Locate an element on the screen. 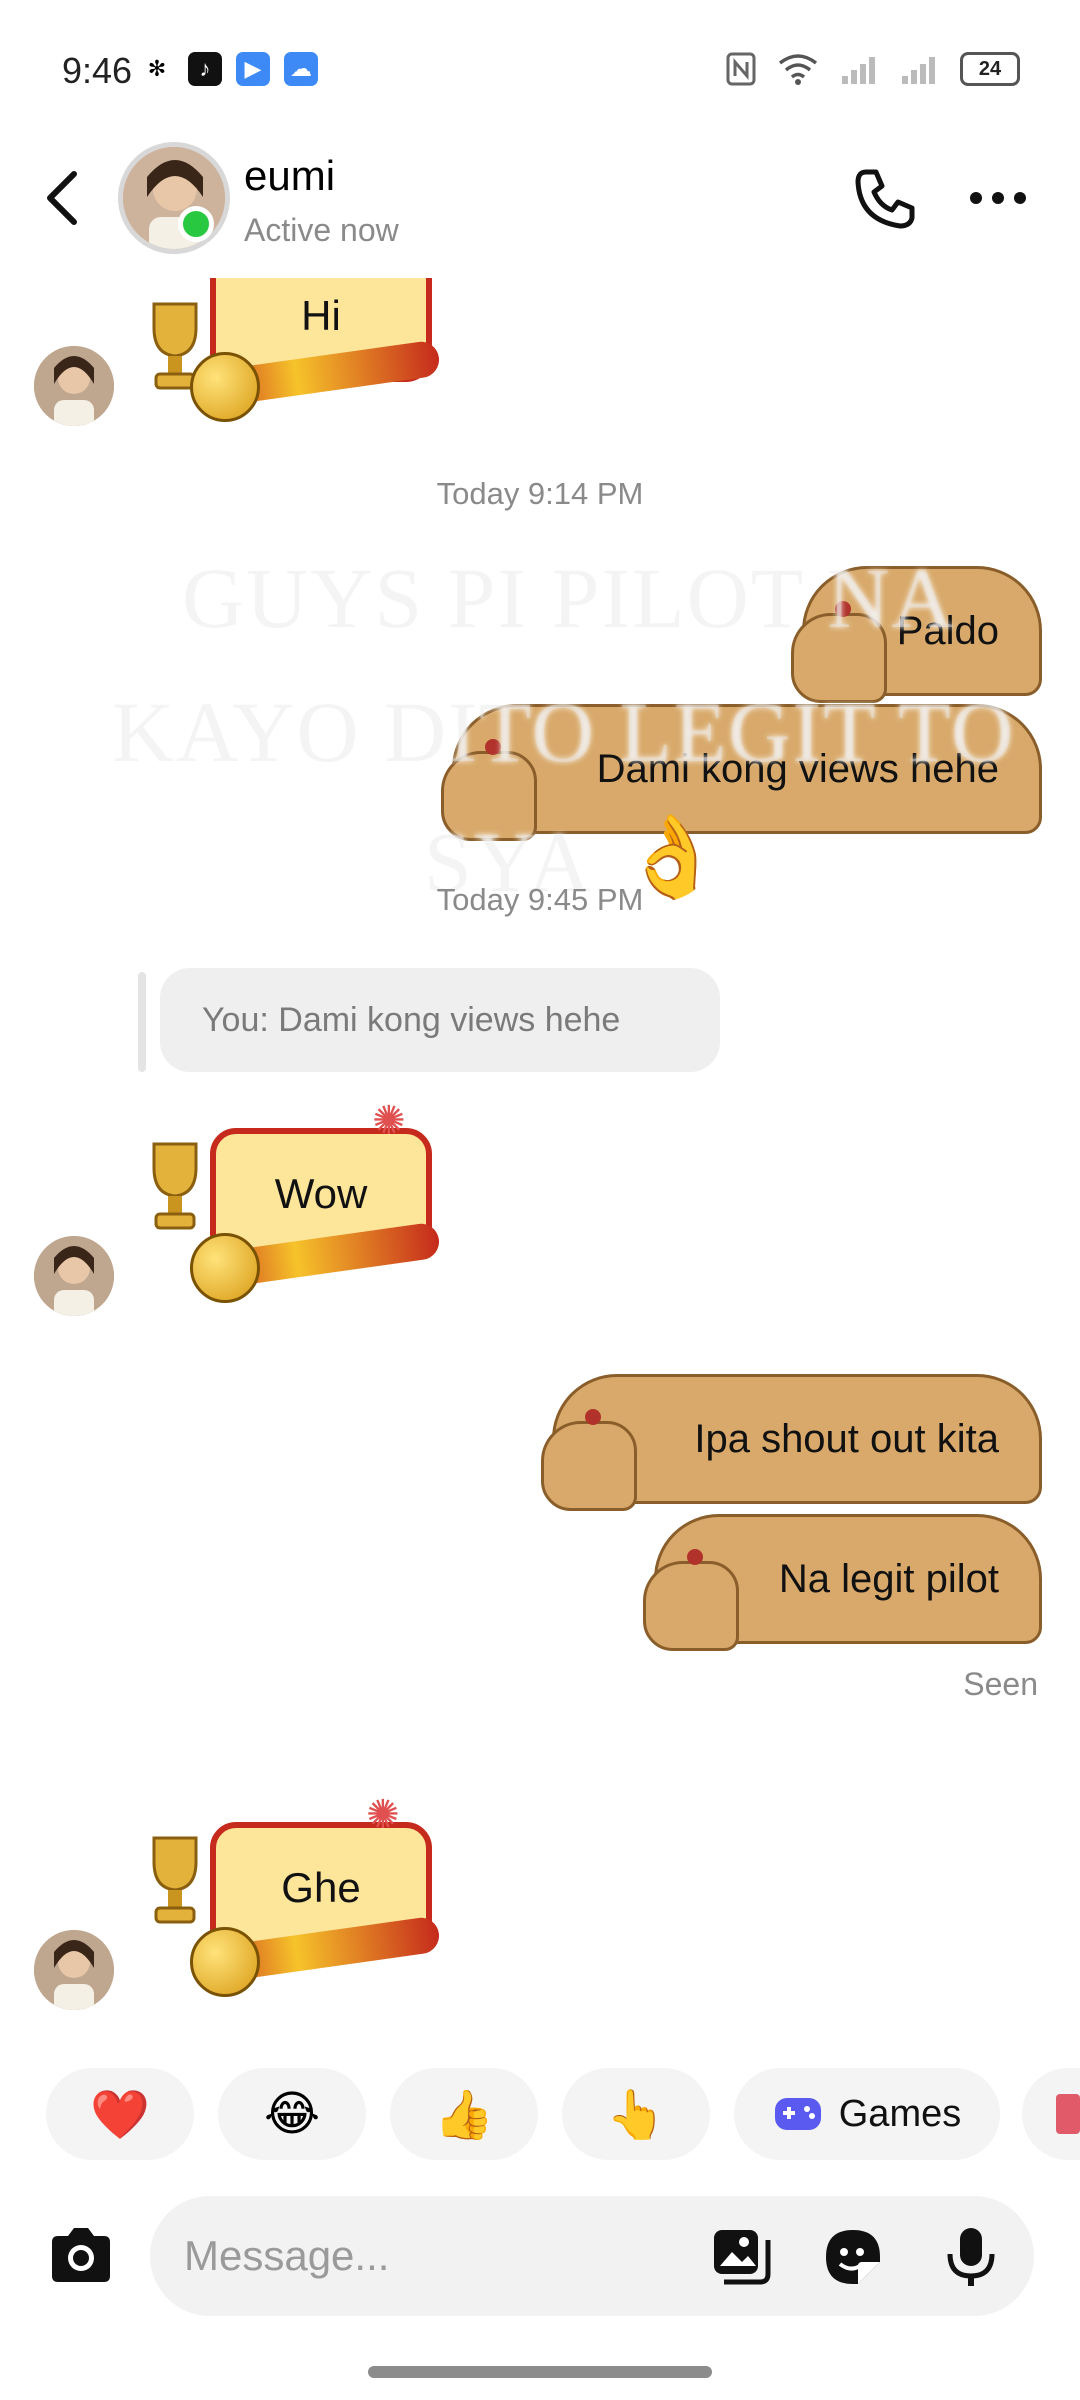 This screenshot has height=2400, width=1080. quick-reaction-point-up: 👆 is located at coordinates (636, 2114).